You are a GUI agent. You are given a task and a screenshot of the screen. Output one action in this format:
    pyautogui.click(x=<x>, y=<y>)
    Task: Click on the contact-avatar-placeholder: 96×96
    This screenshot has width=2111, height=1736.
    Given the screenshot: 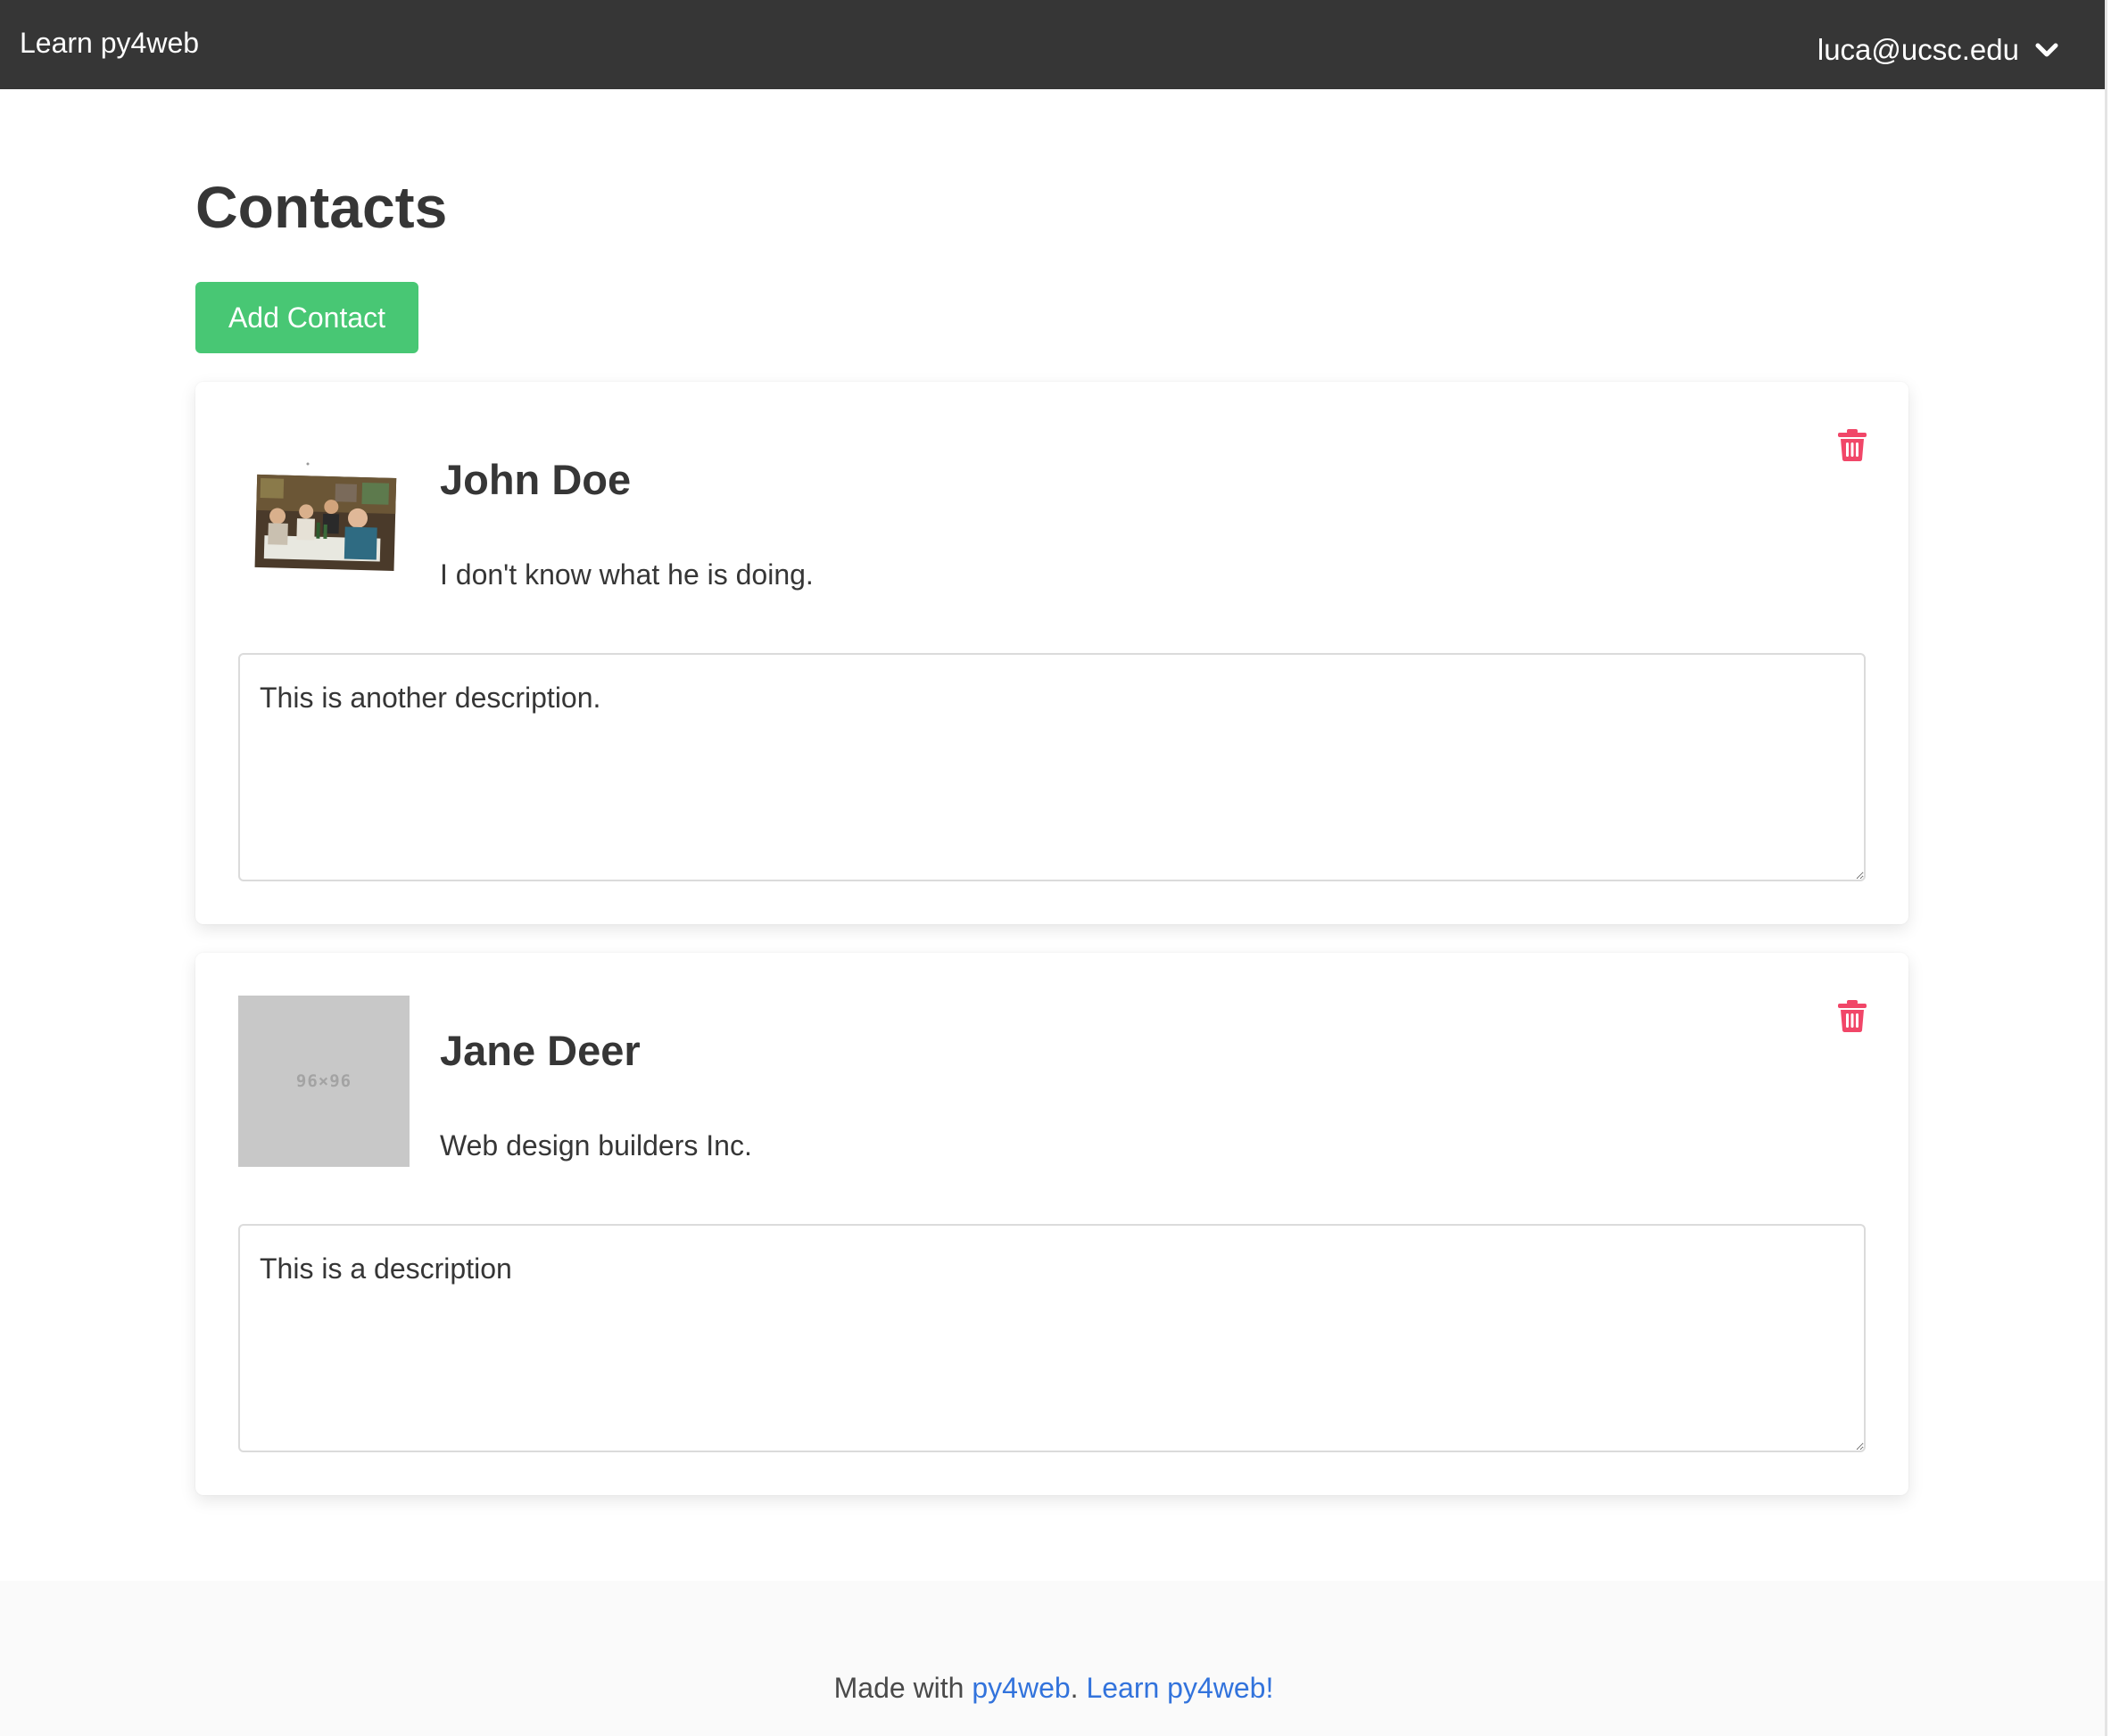 What is the action you would take?
    pyautogui.click(x=324, y=1081)
    